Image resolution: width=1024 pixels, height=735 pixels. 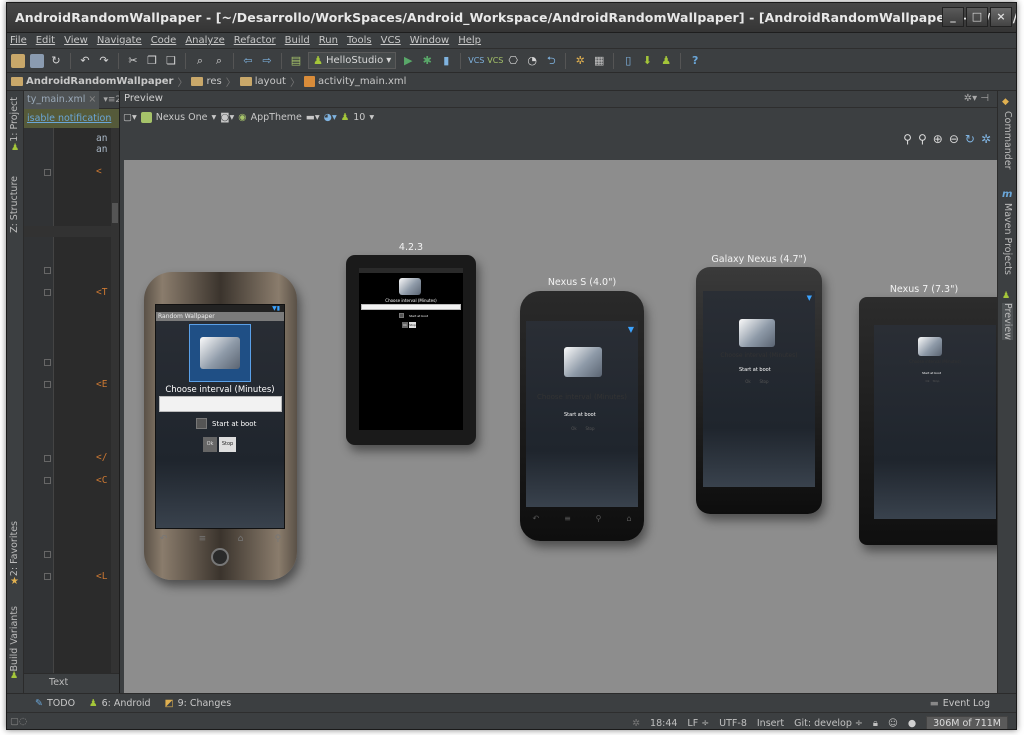 I want to click on tab-text: Text, so click(x=58, y=682).